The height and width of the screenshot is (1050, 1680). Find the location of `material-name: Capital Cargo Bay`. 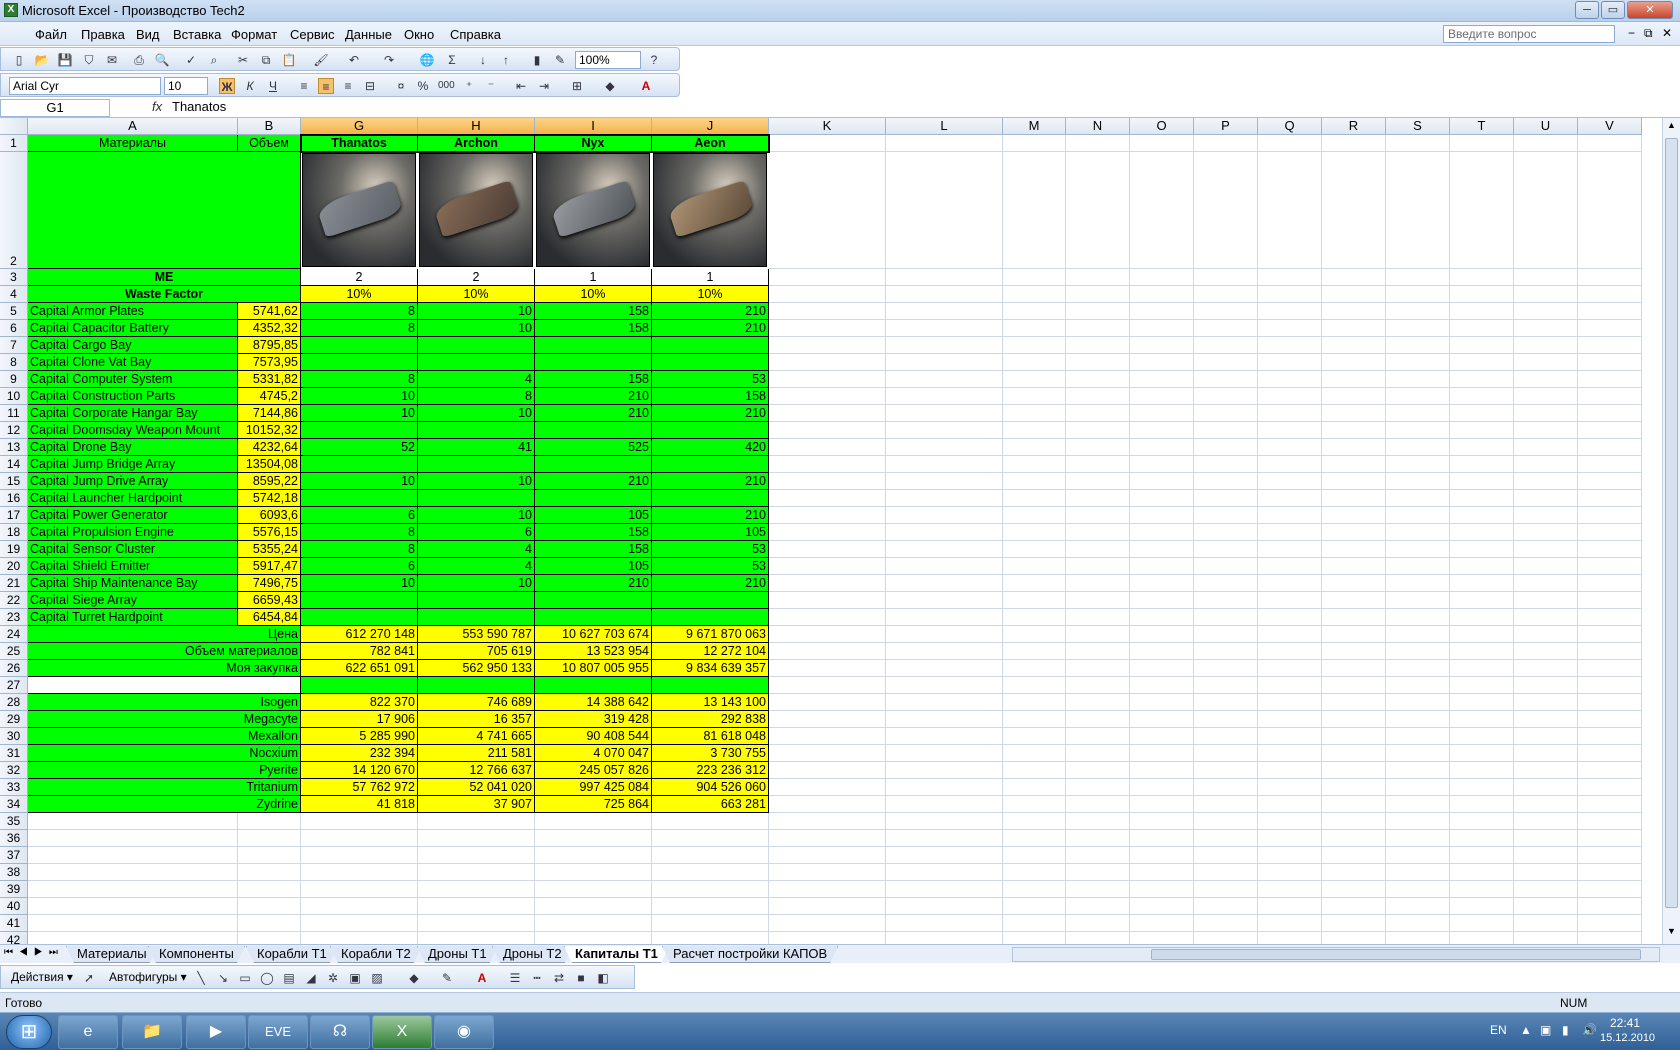

material-name: Capital Cargo Bay is located at coordinates (133, 345).